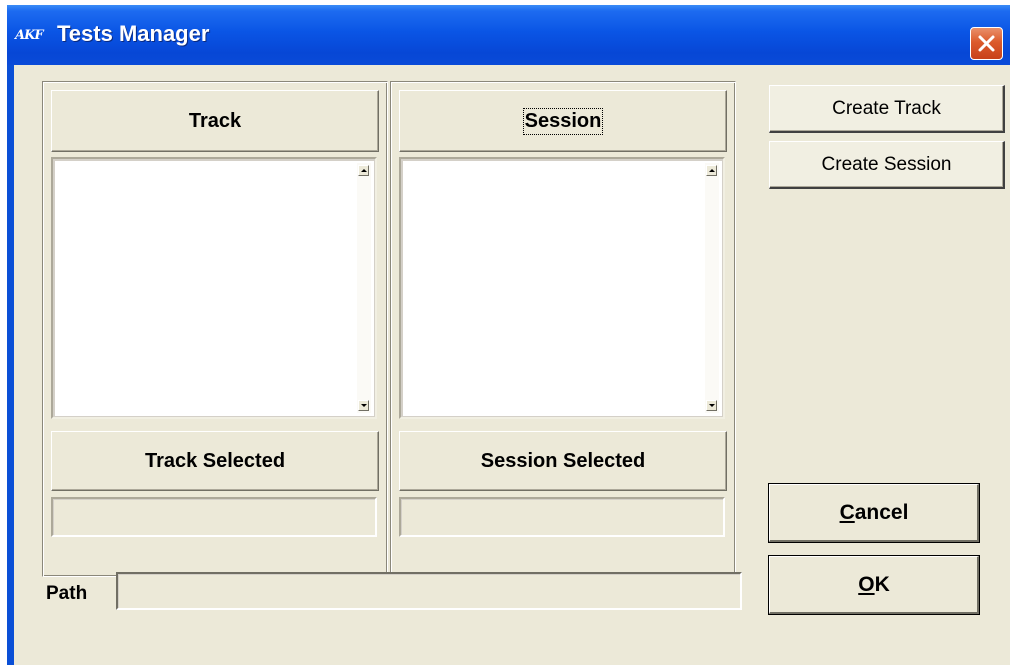 This screenshot has width=1010, height=665. I want to click on window-title: Tests Manager, so click(133, 33).